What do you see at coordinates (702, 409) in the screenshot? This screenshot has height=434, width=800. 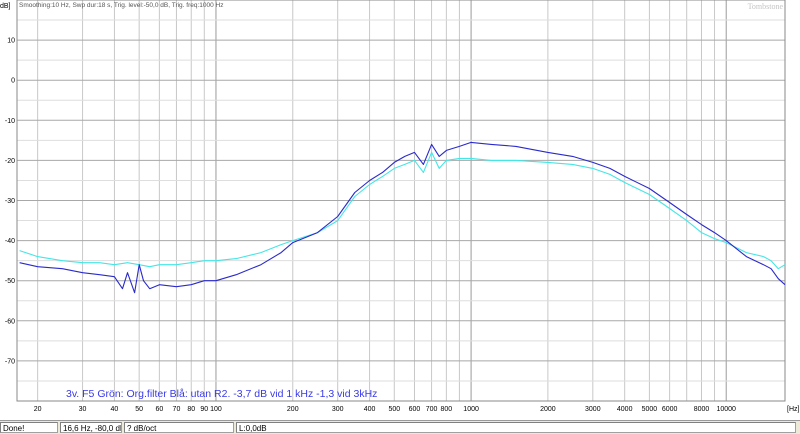 I see `x-tick-label: 8000` at bounding box center [702, 409].